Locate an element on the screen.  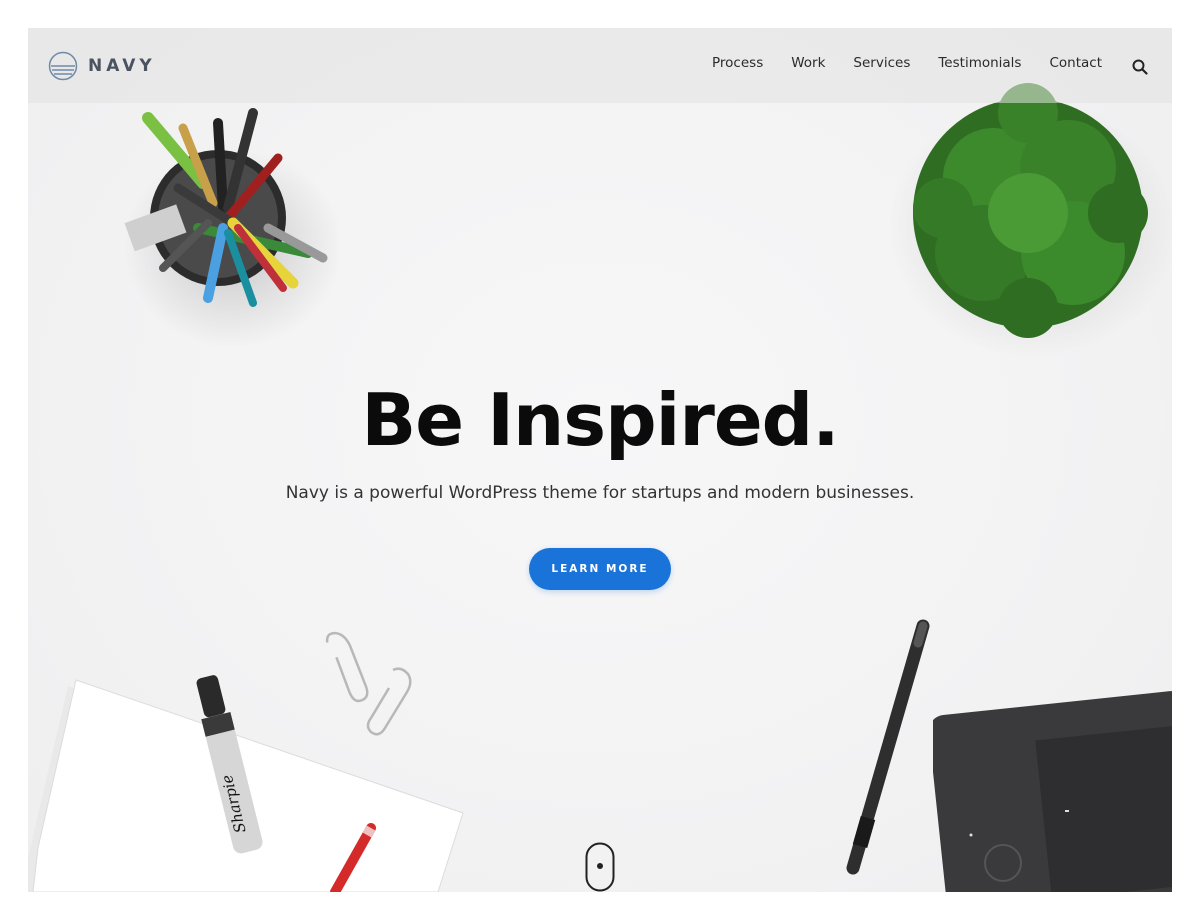
mouse-scroll-icon is located at coordinates (600, 867).